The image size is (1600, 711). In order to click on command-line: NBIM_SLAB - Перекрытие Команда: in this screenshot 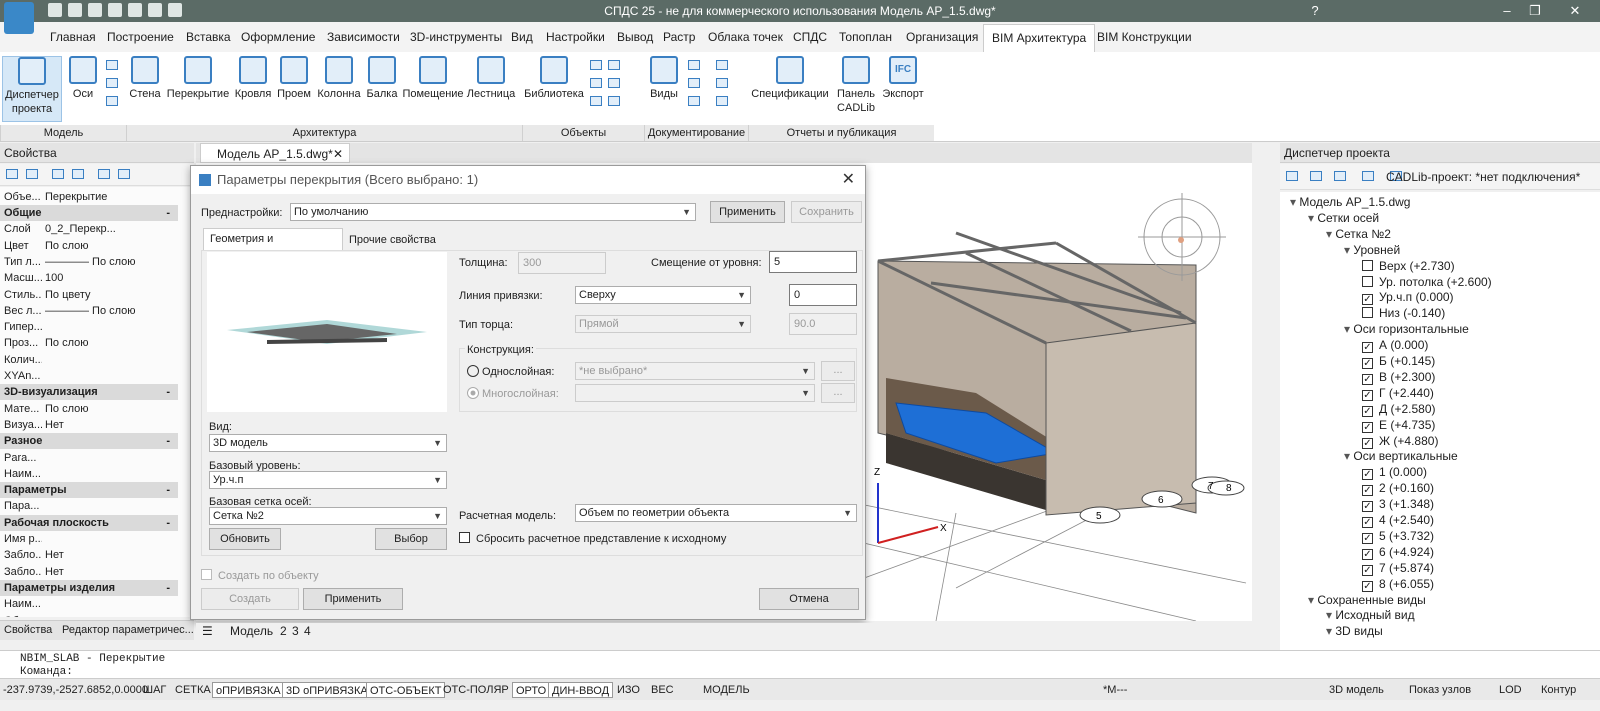, I will do `click(800, 664)`.